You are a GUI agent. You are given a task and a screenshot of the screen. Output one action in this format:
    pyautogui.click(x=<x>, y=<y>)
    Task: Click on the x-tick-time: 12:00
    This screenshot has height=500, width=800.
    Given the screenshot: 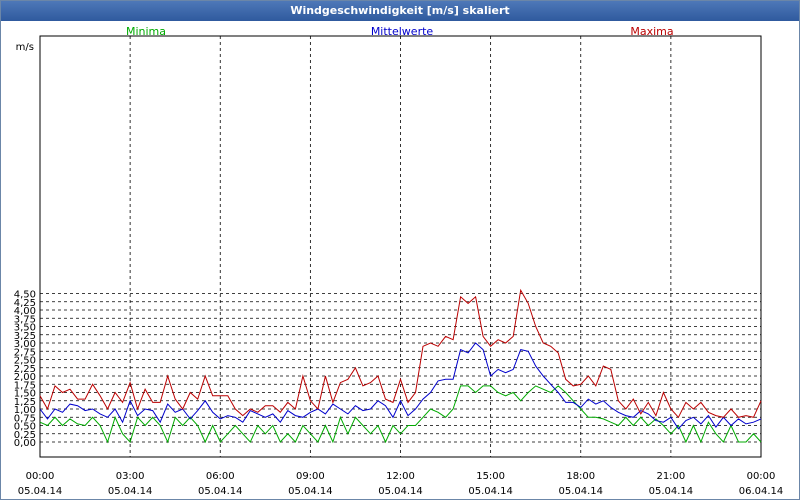 What is the action you would take?
    pyautogui.click(x=400, y=476)
    